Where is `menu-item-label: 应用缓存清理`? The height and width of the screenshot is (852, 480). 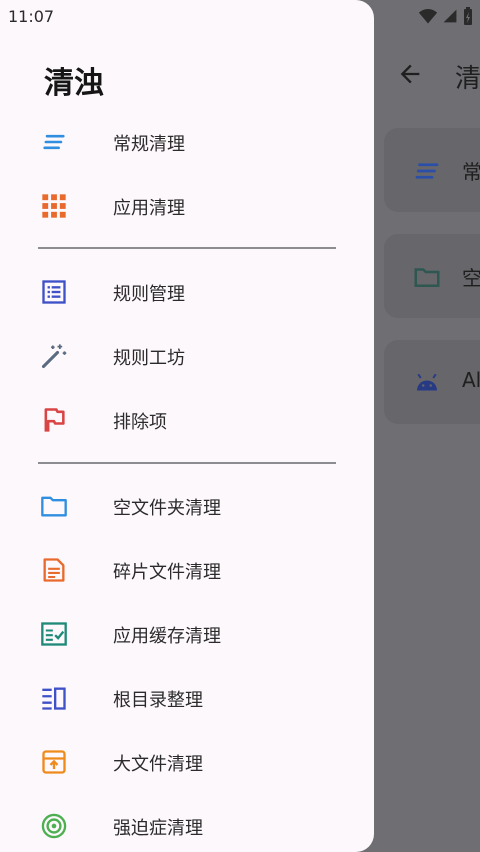
menu-item-label: 应用缓存清理 is located at coordinates (167, 636).